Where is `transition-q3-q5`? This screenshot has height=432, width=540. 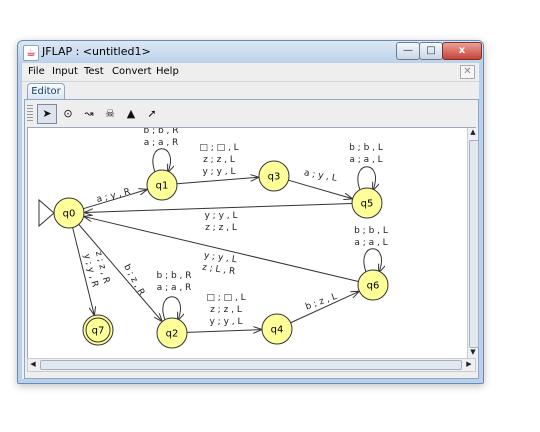 transition-q3-q5 is located at coordinates (319, 188).